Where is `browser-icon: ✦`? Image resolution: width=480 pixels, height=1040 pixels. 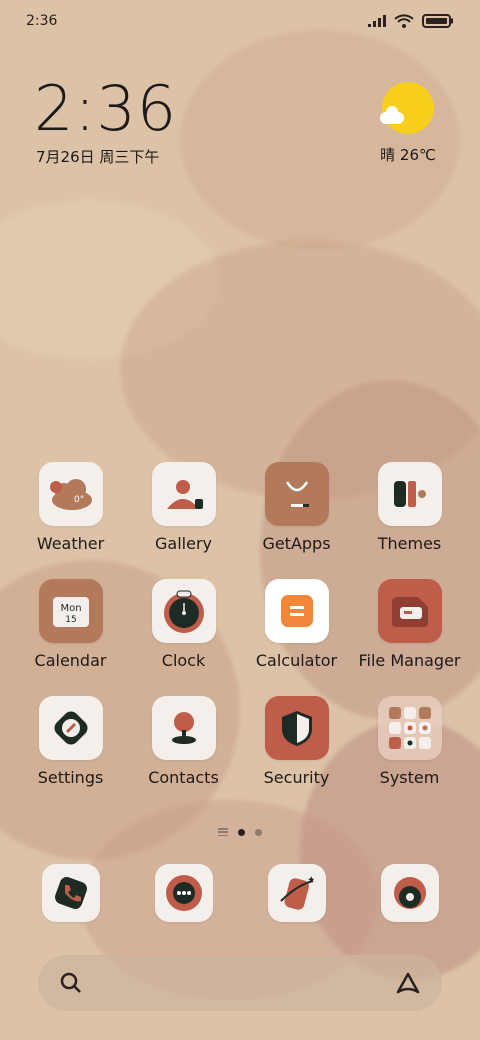
browser-icon: ✦ is located at coordinates (296, 893).